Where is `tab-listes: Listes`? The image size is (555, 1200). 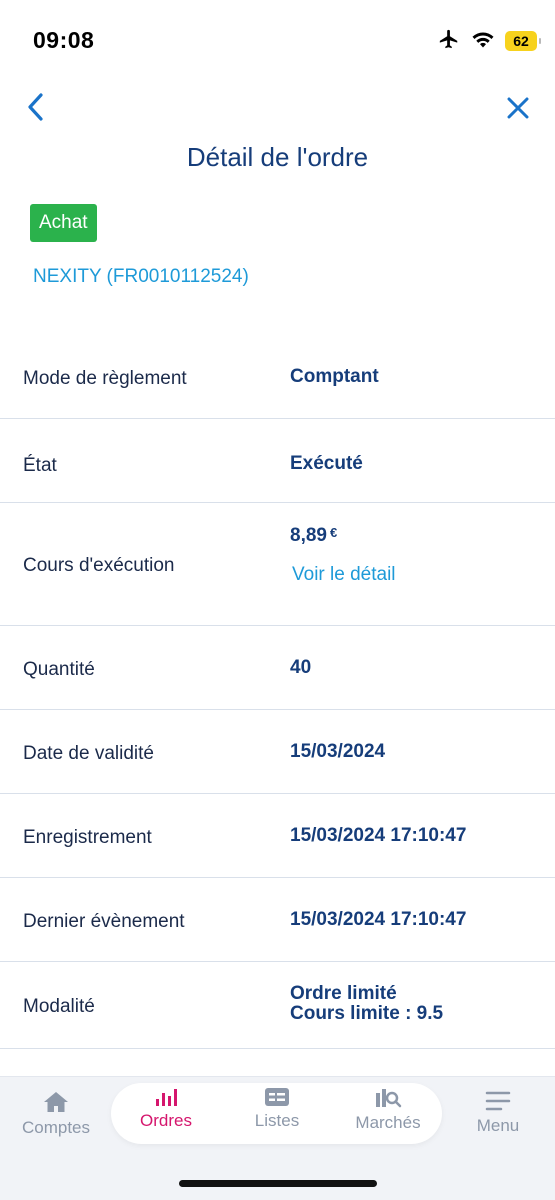
tab-listes: Listes is located at coordinates (277, 1109).